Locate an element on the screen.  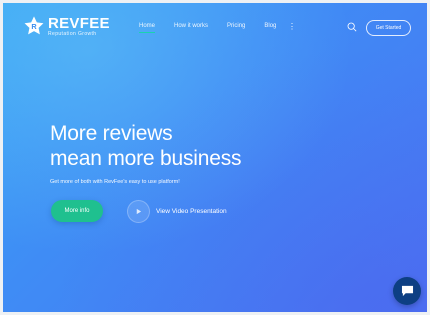
get-started-button: Get Started is located at coordinates (388, 28).